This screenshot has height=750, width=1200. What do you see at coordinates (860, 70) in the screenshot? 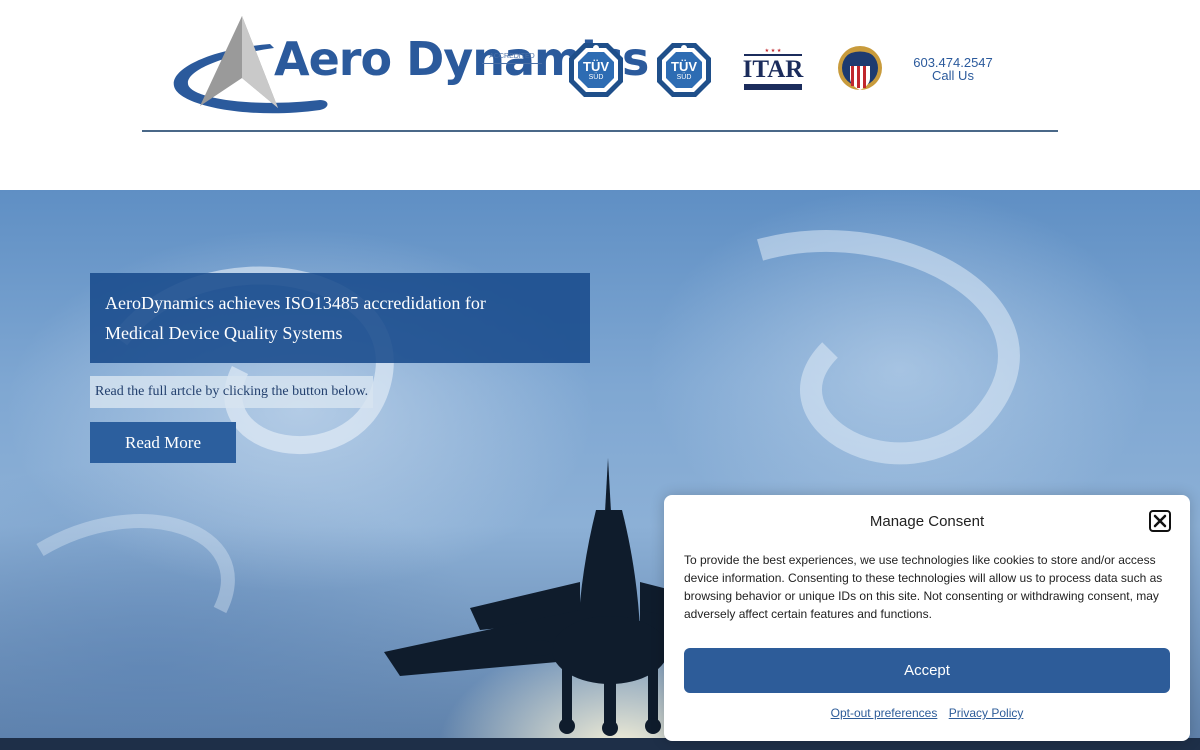
I see `dla-seal-icon` at bounding box center [860, 70].